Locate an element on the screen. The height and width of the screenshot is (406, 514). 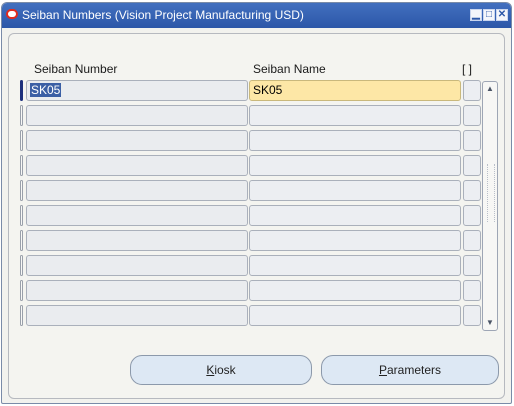
column-header-seiban-number: Seiban Number is located at coordinates (76, 69).